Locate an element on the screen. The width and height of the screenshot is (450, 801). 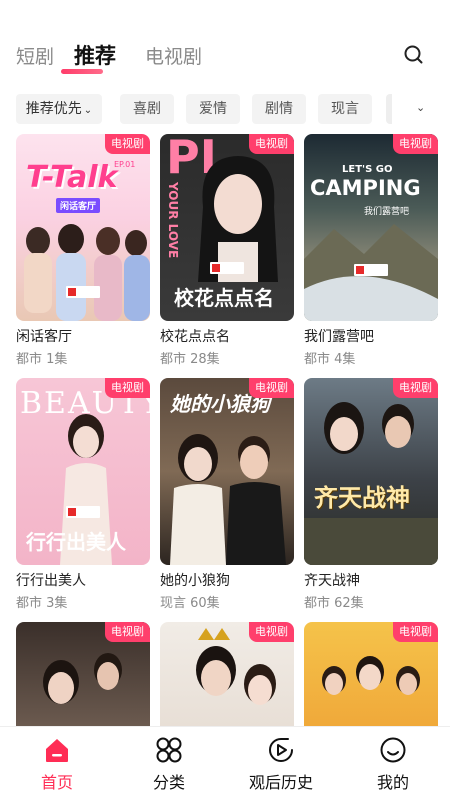
tab-short-drama: 短剧 is located at coordinates (35, 55).